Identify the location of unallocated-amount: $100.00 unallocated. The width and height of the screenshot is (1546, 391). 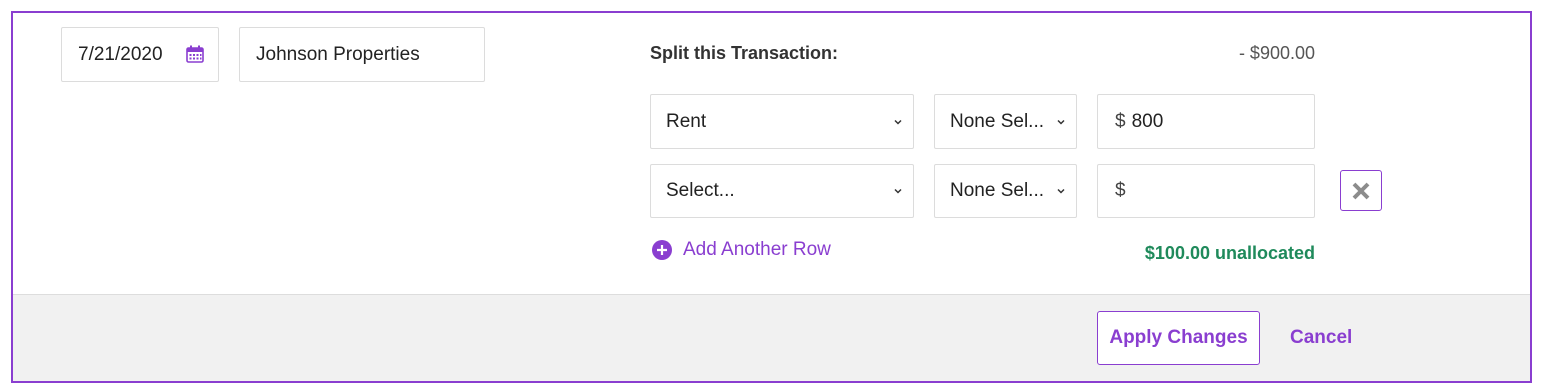
(1229, 253).